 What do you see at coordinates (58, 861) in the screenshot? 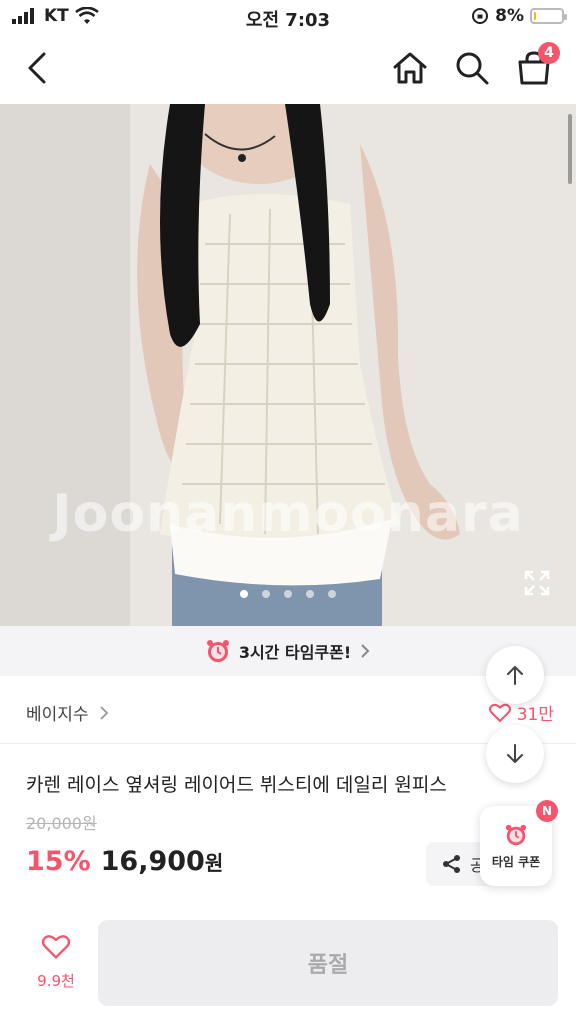
I see `discount-rate: 15%` at bounding box center [58, 861].